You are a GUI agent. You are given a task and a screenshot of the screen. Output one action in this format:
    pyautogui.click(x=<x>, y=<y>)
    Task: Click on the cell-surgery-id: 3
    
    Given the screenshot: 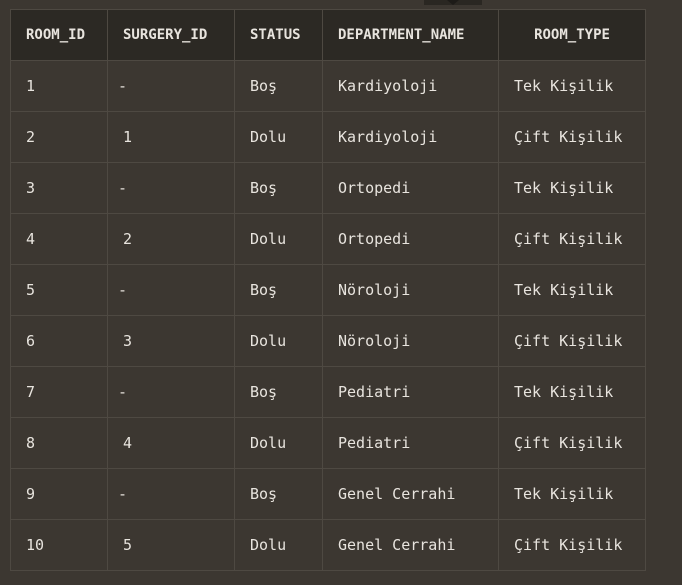 What is the action you would take?
    pyautogui.click(x=171, y=341)
    